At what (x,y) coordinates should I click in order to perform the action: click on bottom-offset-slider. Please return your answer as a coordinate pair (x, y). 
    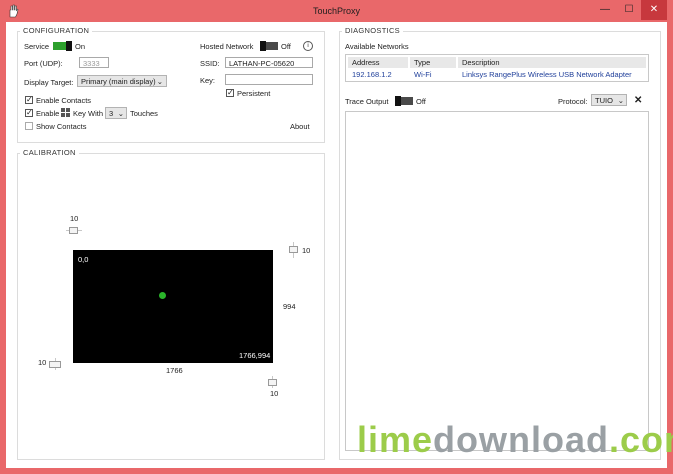
    Looking at the image, I should click on (273, 382).